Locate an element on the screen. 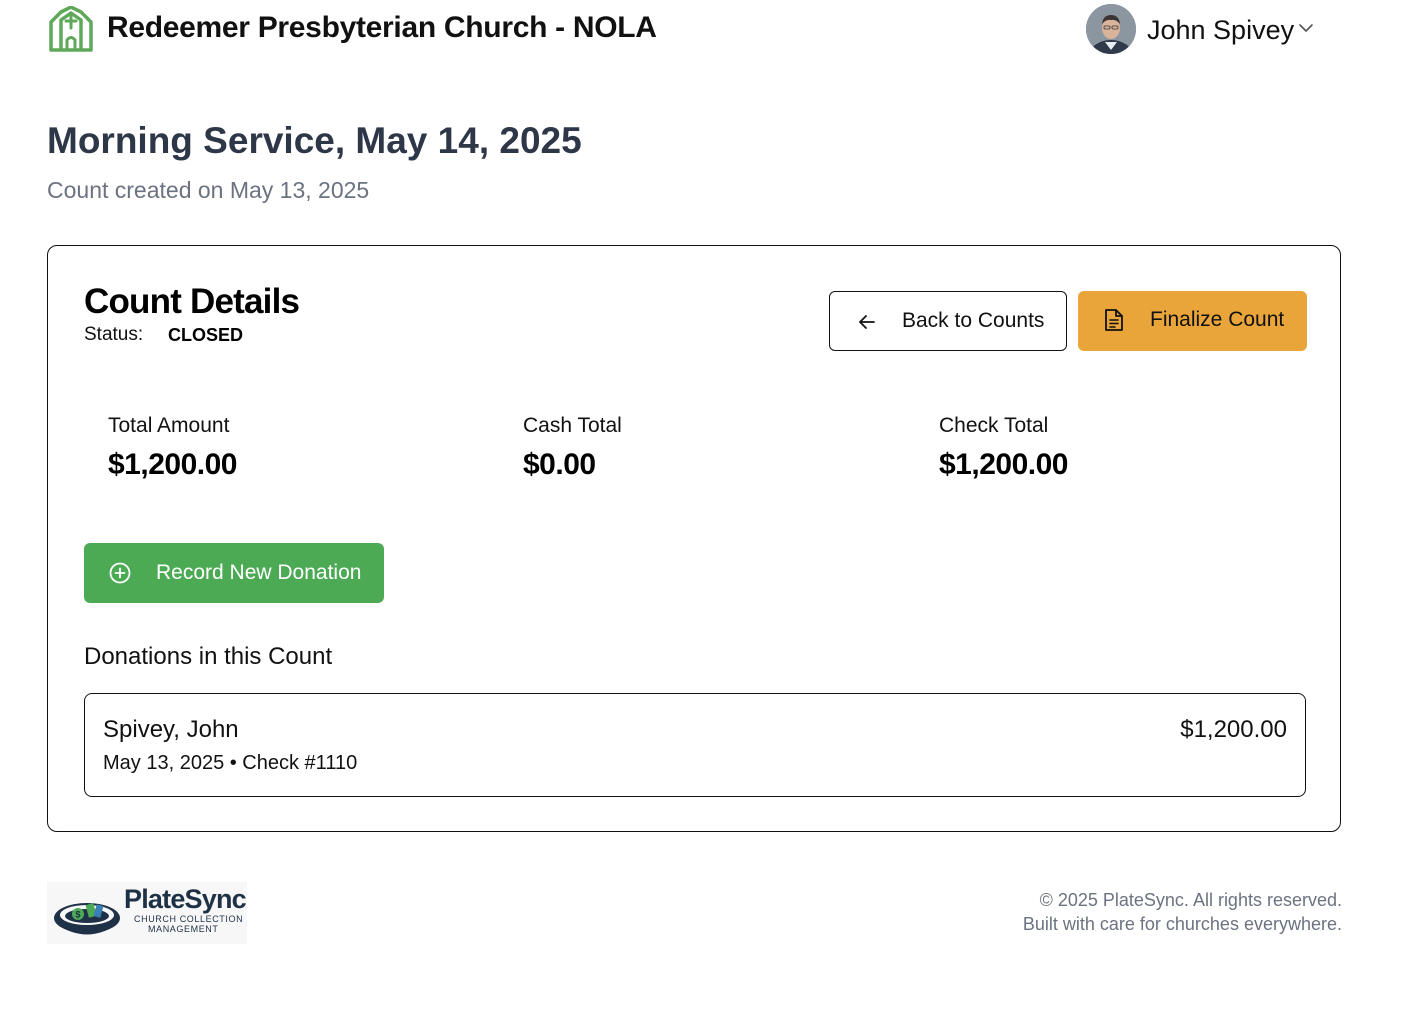  plus-circle-icon is located at coordinates (120, 573).